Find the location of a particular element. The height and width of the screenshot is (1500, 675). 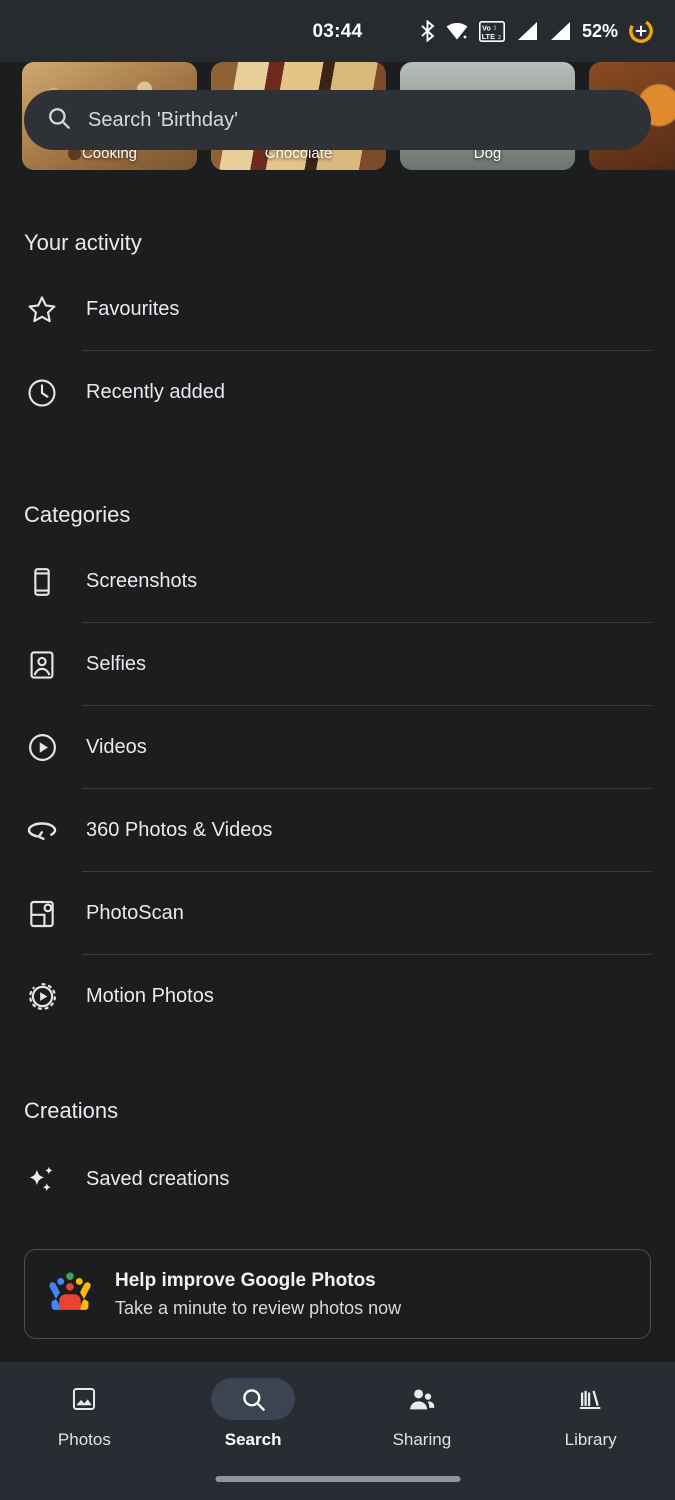

nav-item-sharing: Sharing is located at coordinates (422, 1414).